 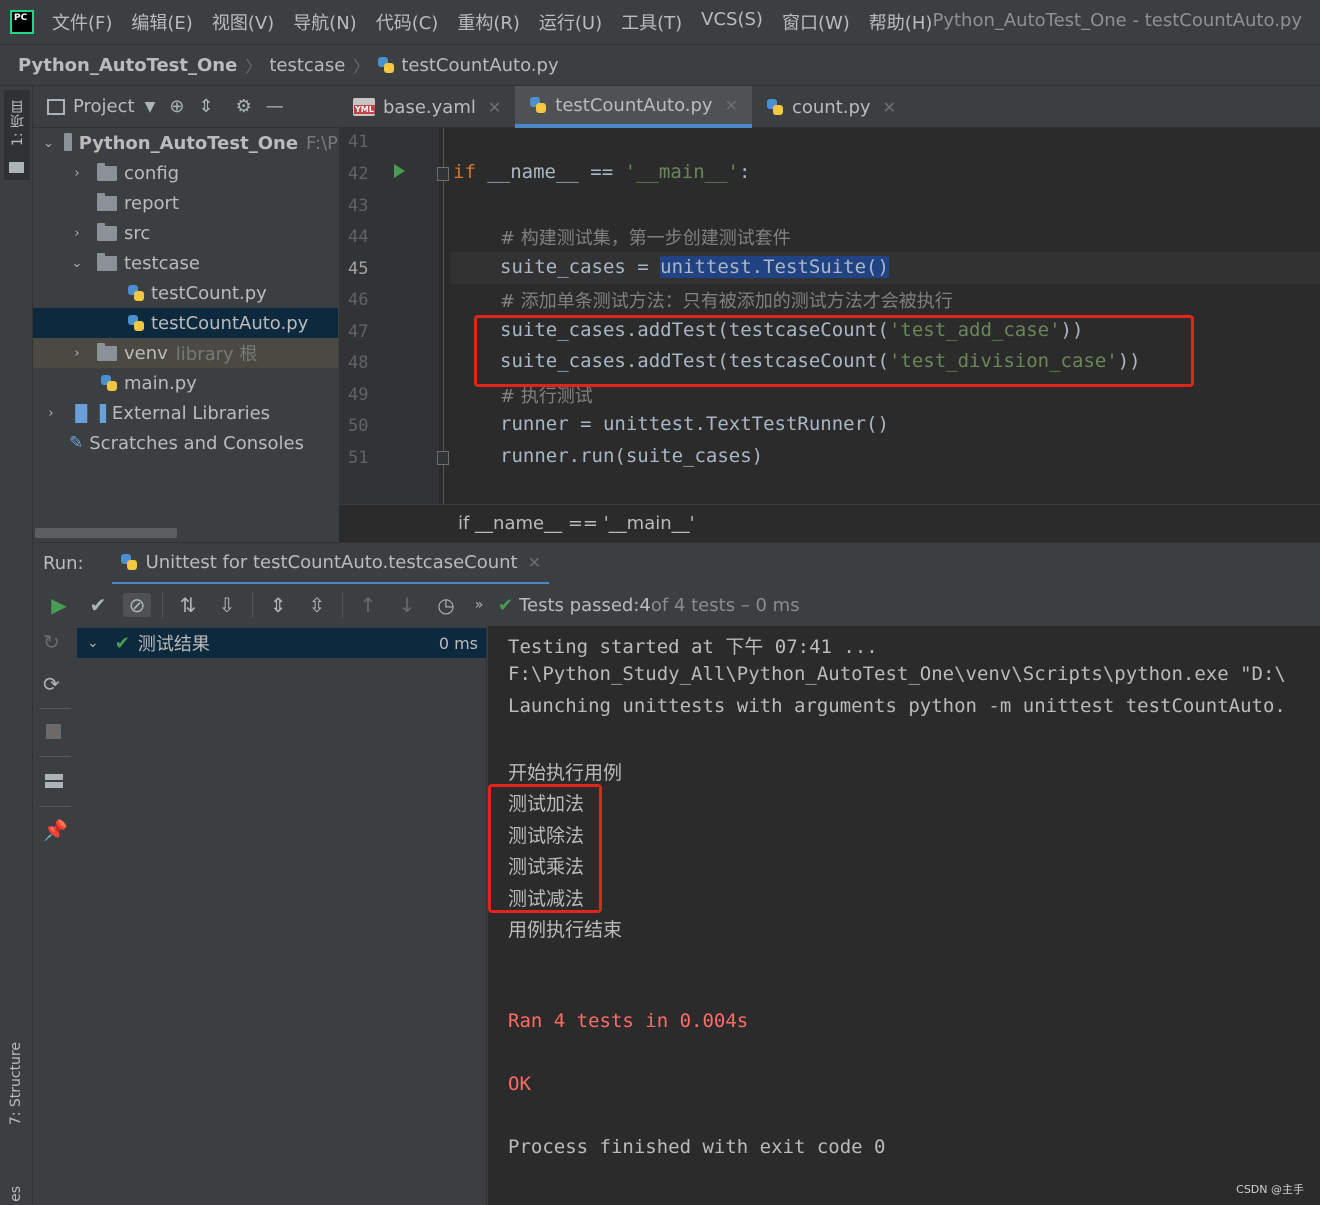 I want to click on show-ignored-icon: ⊘, so click(x=137, y=605).